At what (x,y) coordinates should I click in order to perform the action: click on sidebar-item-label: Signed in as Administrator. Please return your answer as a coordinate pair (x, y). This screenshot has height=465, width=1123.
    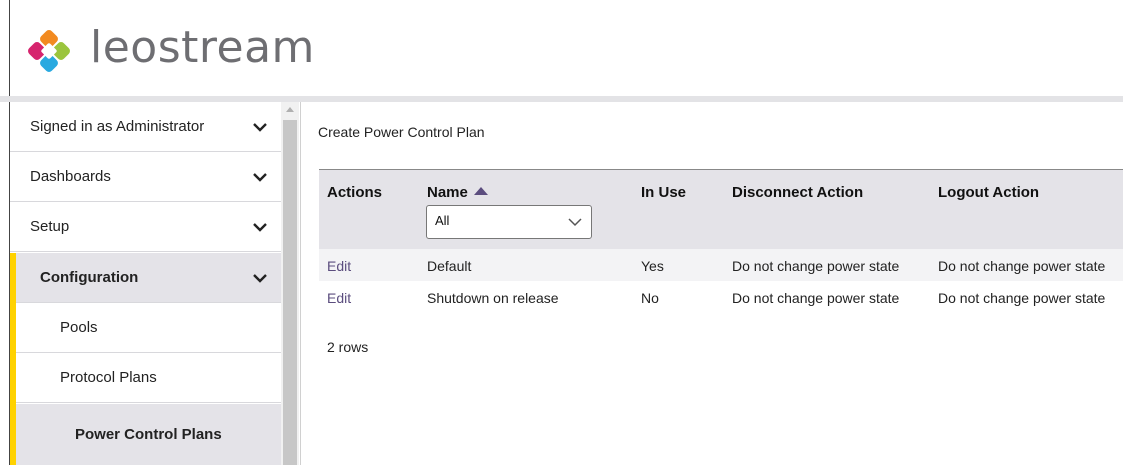
    Looking at the image, I should click on (117, 126).